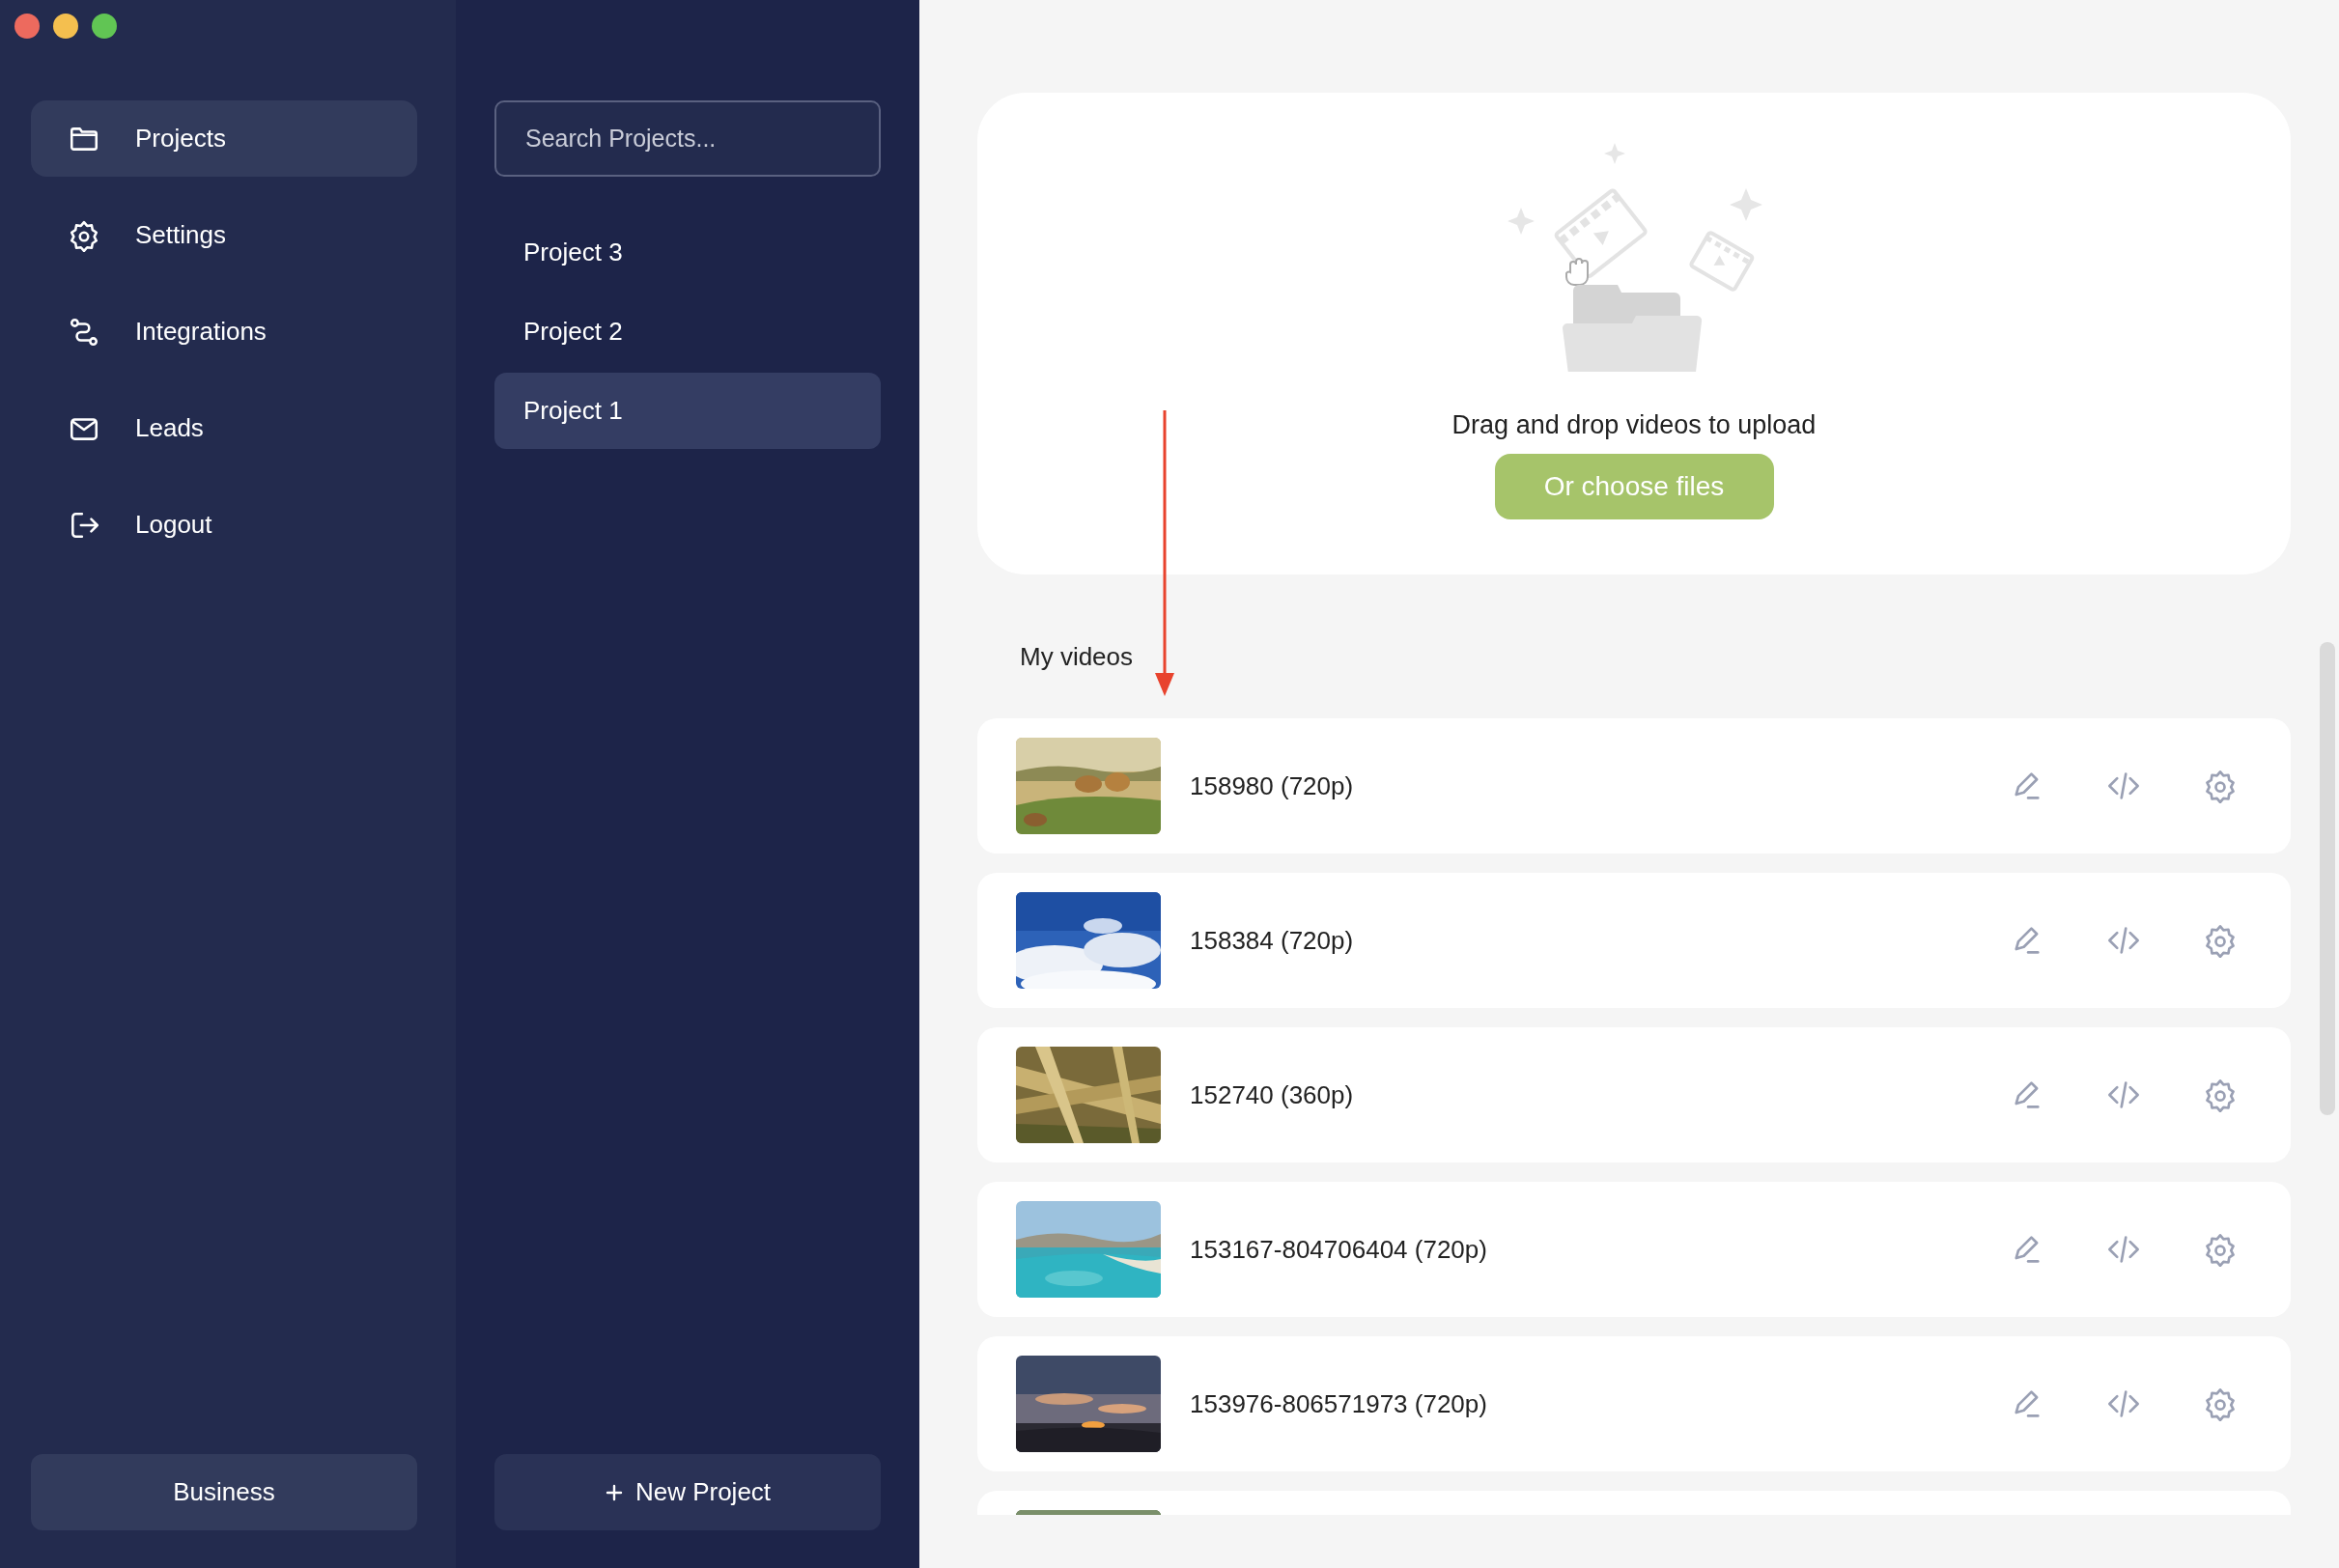  Describe the element at coordinates (687, 1492) in the screenshot. I see `new-project-button: New Project` at that location.